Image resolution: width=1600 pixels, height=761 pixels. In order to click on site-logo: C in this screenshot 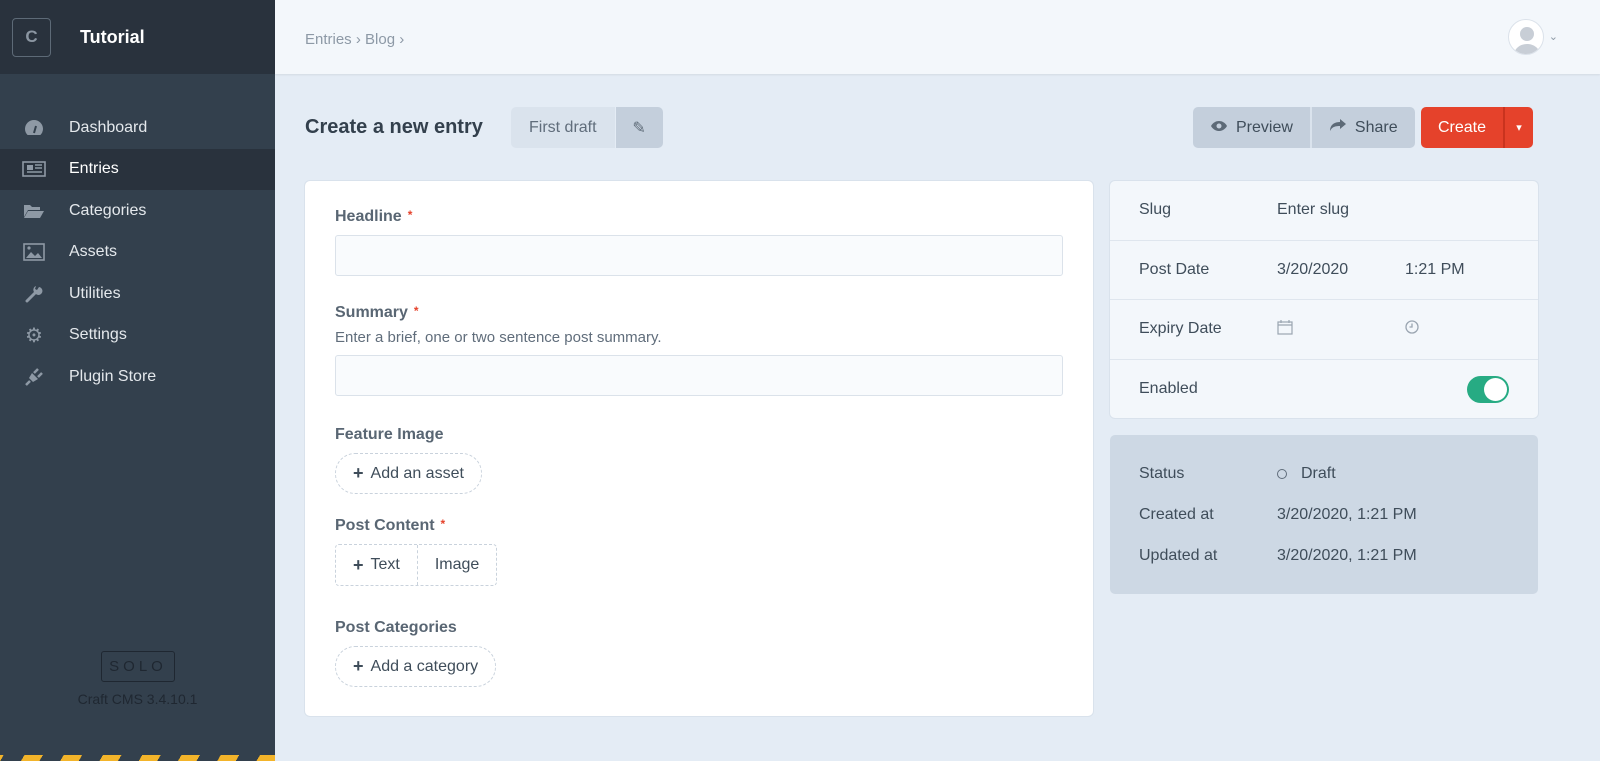, I will do `click(31, 37)`.